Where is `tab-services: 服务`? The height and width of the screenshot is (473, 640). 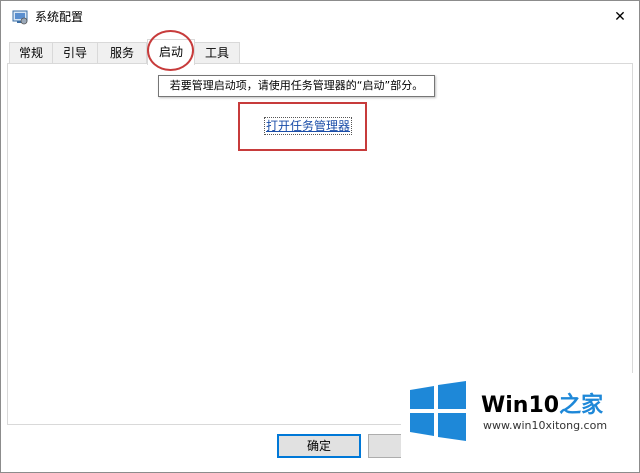
tab-services: 服务 is located at coordinates (122, 53).